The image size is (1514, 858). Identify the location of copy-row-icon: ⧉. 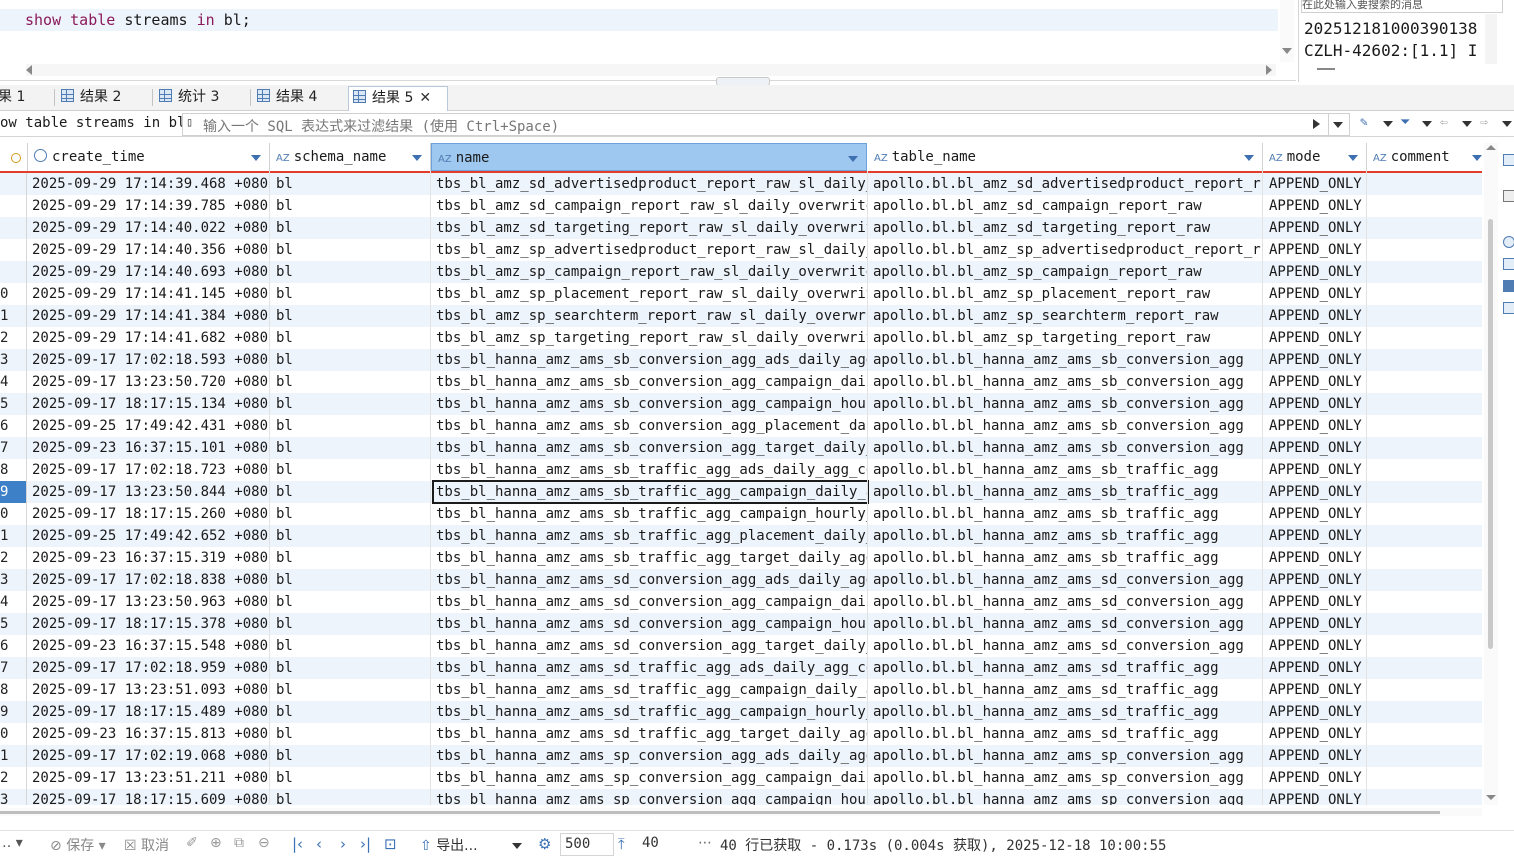
(239, 843).